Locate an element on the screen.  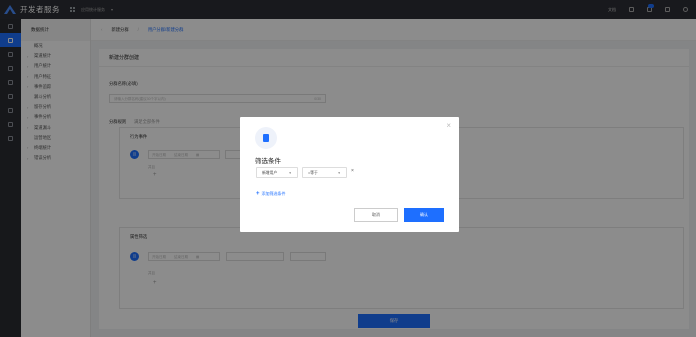
ok-button: 确认 is located at coordinates (424, 215).